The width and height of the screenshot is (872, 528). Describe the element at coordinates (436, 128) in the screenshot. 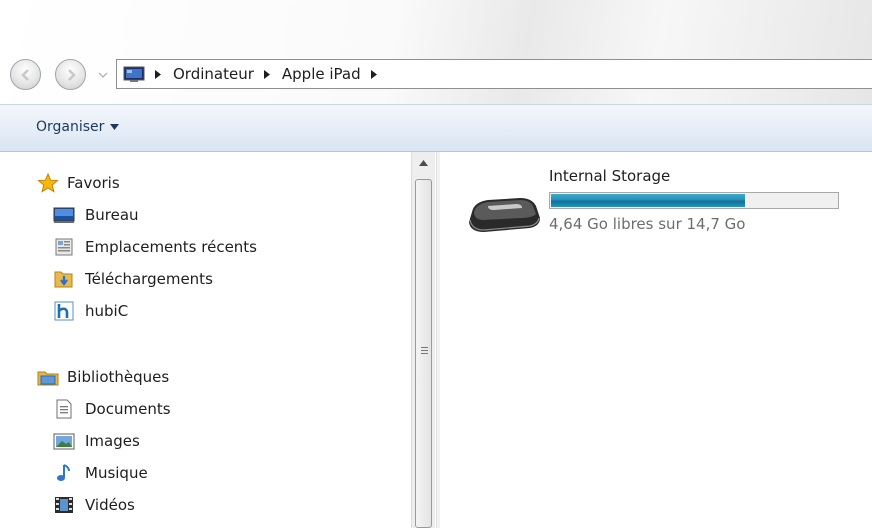

I see `command-bar: Organiser` at that location.